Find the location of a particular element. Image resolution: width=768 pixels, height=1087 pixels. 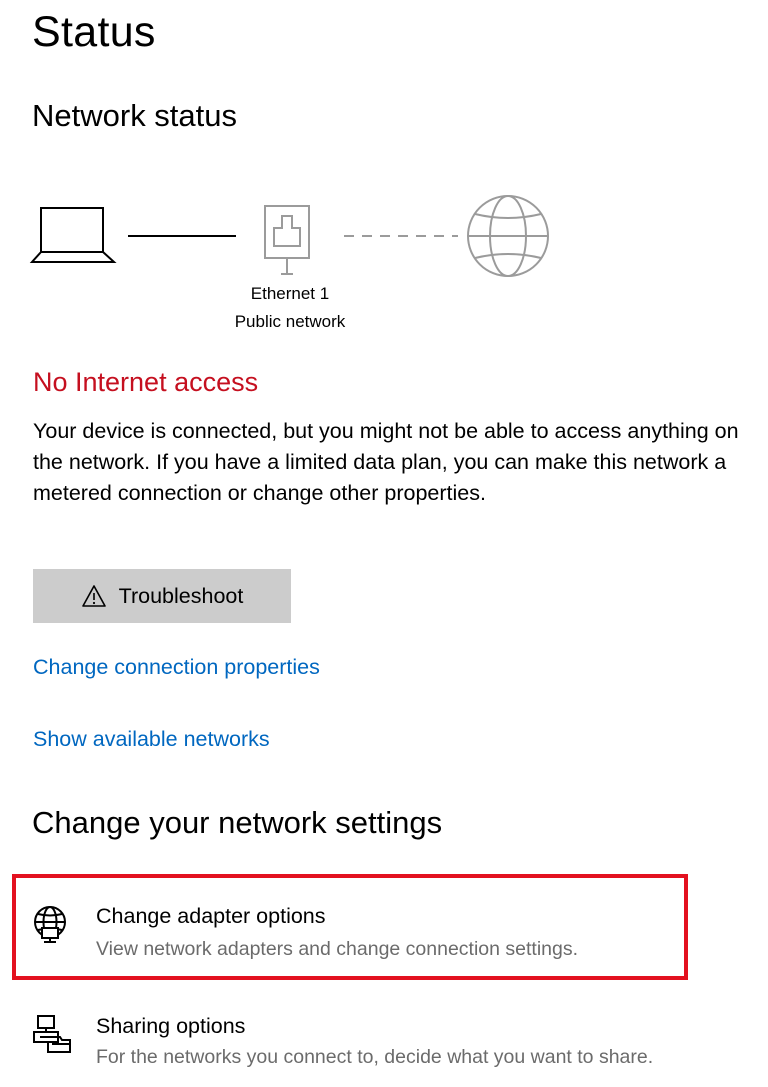

change-network-settings-heading: Change your network settings is located at coordinates (237, 822).